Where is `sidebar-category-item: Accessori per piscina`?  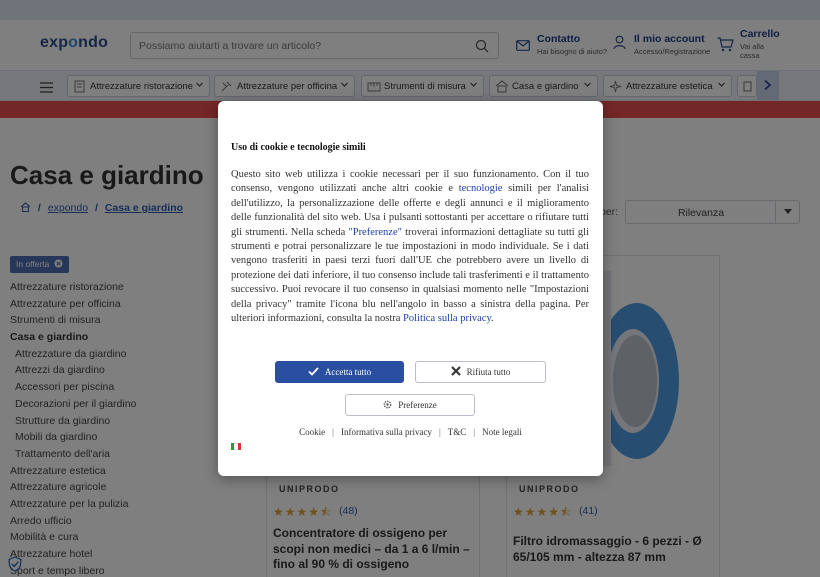
sidebar-category-item: Accessori per piscina is located at coordinates (130, 387).